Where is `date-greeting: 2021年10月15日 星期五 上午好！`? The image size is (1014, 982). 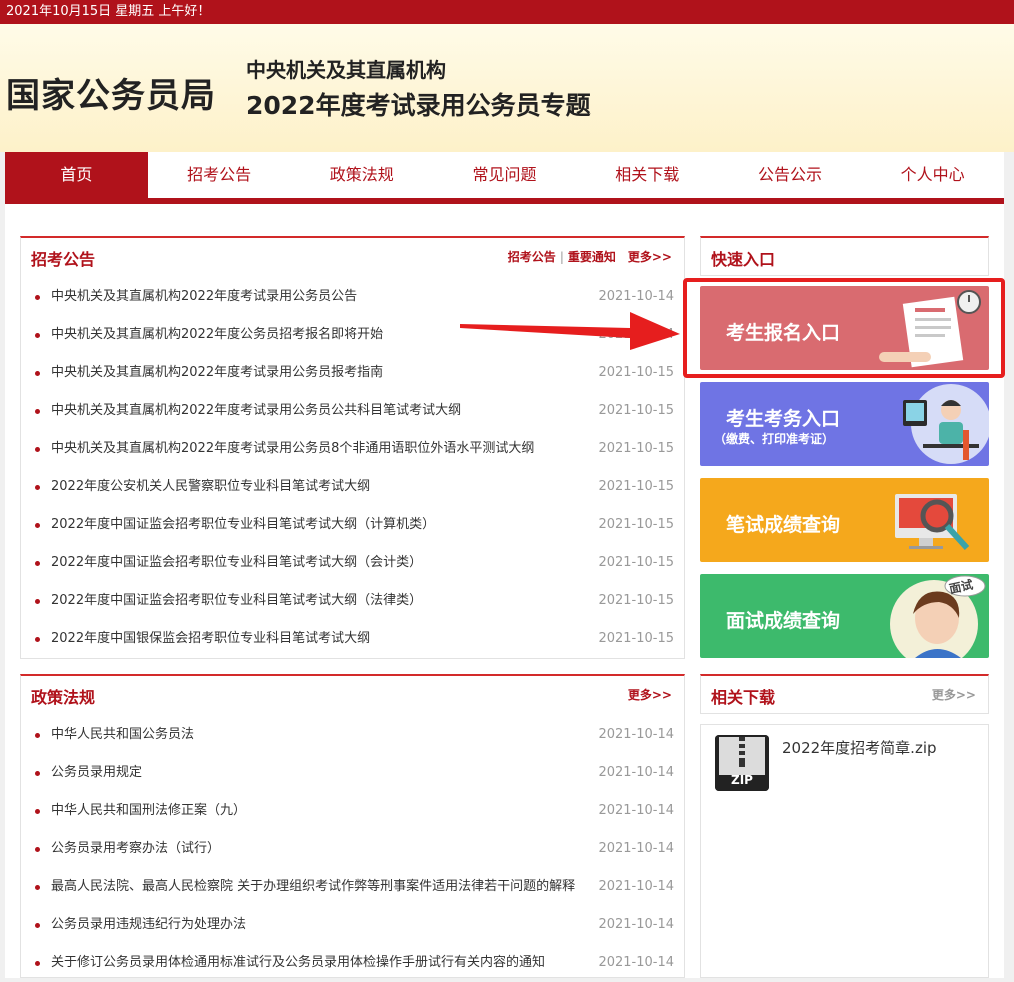 date-greeting: 2021年10月15日 星期五 上午好！ is located at coordinates (108, 11).